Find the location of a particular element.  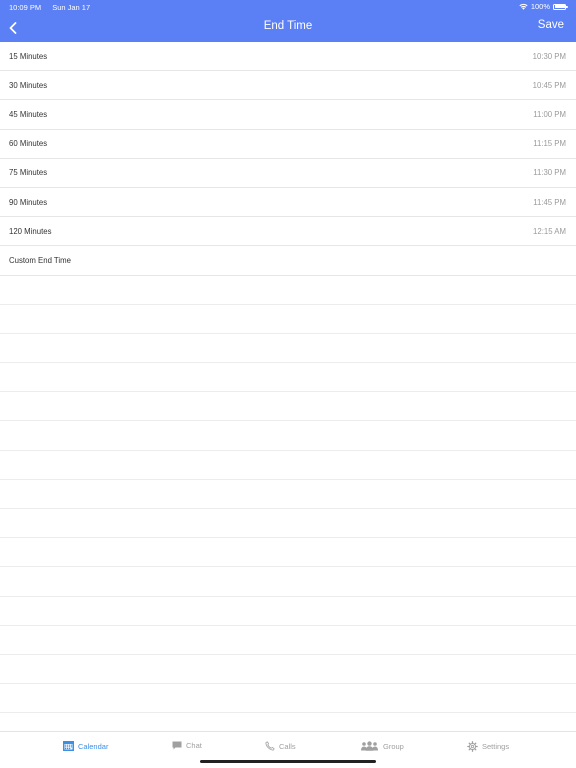

option-label: 90 Minutes is located at coordinates (28, 202).